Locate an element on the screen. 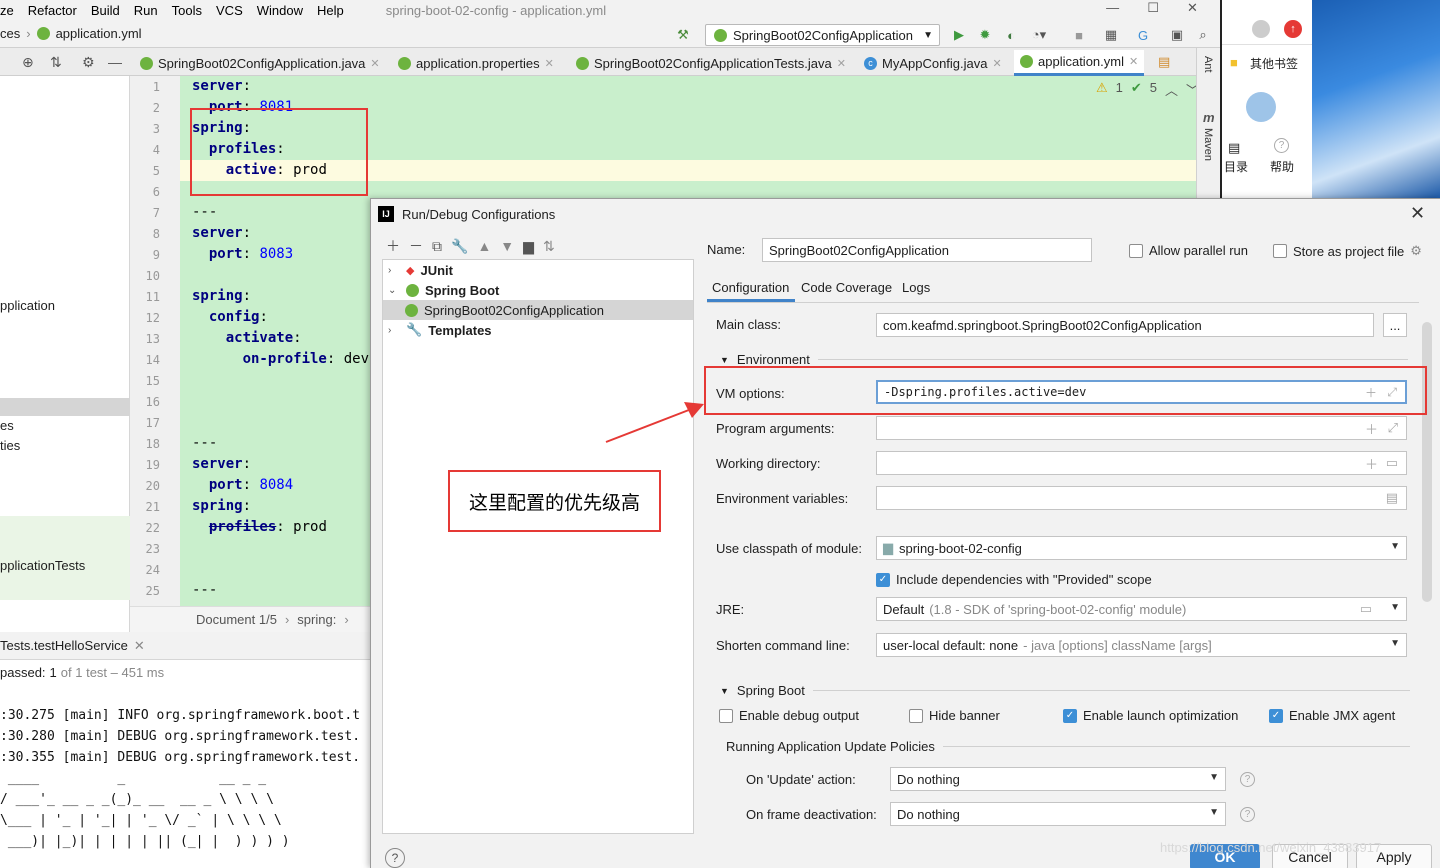 Image resolution: width=1440 pixels, height=868 pixels. menu-vcs: VCS is located at coordinates (229, 10).